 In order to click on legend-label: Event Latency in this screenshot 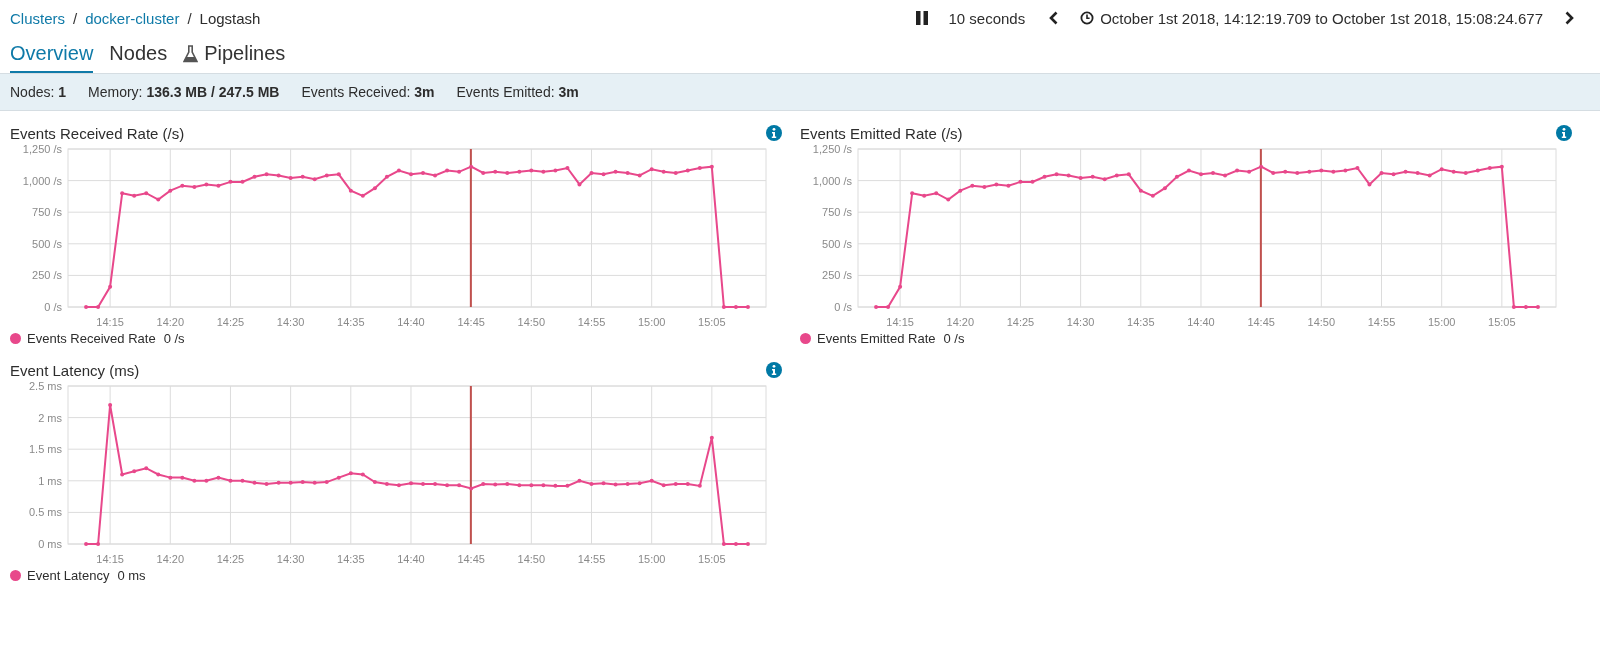, I will do `click(68, 575)`.